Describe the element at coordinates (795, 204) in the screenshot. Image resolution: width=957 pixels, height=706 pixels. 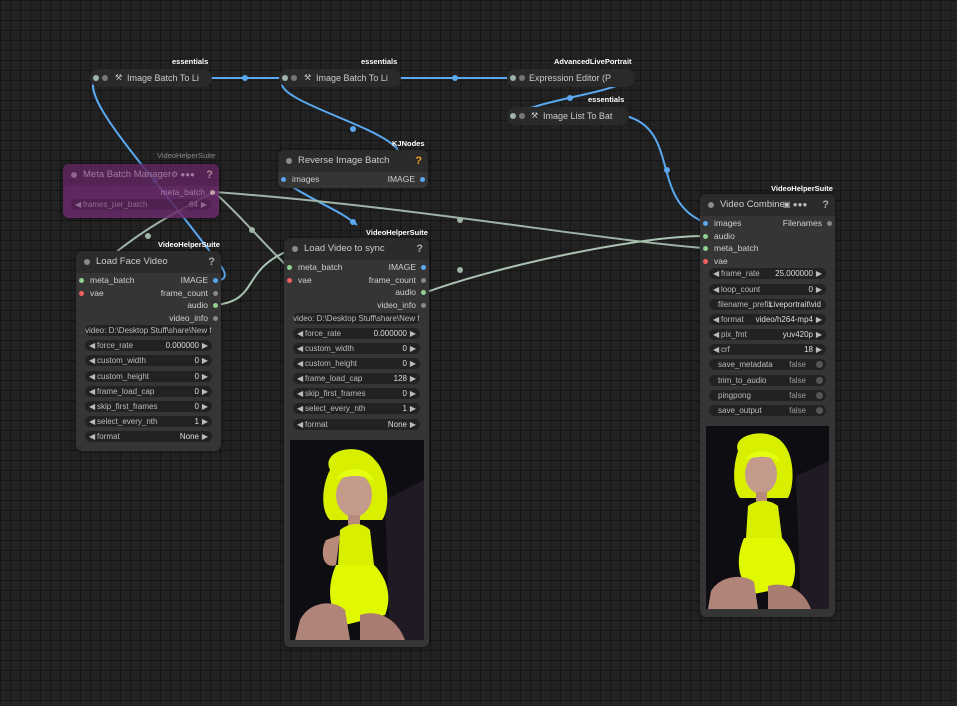
I see `node-status-icons: ▣ ●●●` at that location.